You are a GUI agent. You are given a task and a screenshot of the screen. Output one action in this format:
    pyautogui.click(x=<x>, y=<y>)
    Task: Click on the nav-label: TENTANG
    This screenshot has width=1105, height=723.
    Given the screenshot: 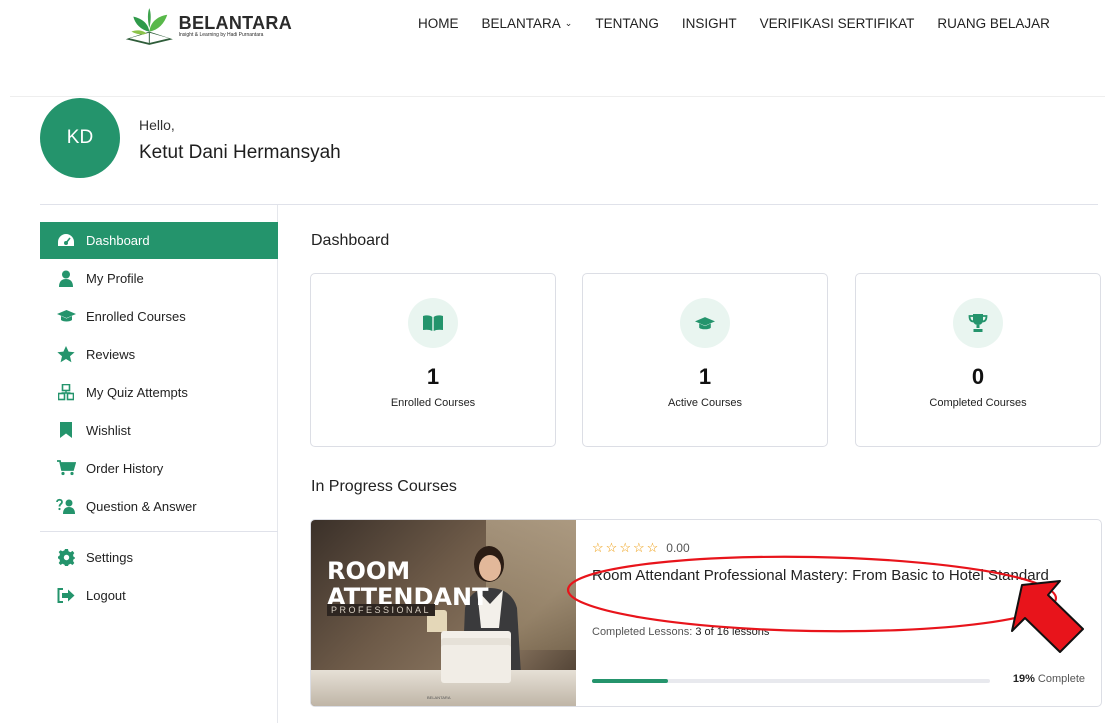 What is the action you would take?
    pyautogui.click(x=627, y=23)
    